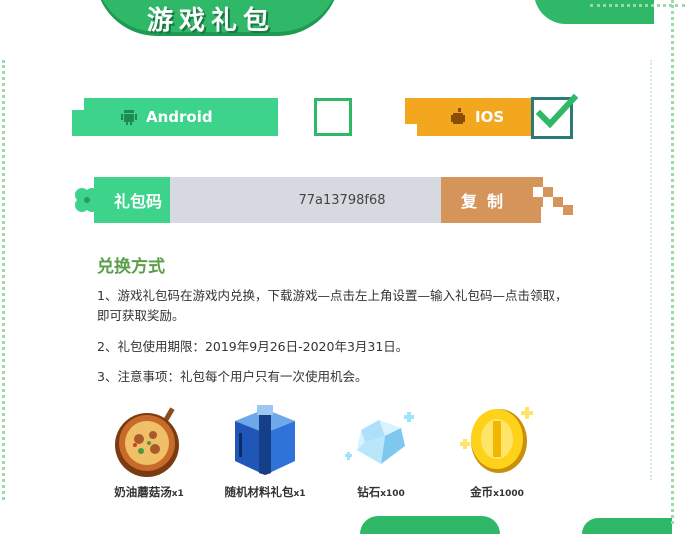  I want to click on gift-code-label: 礼包码, so click(132, 200).